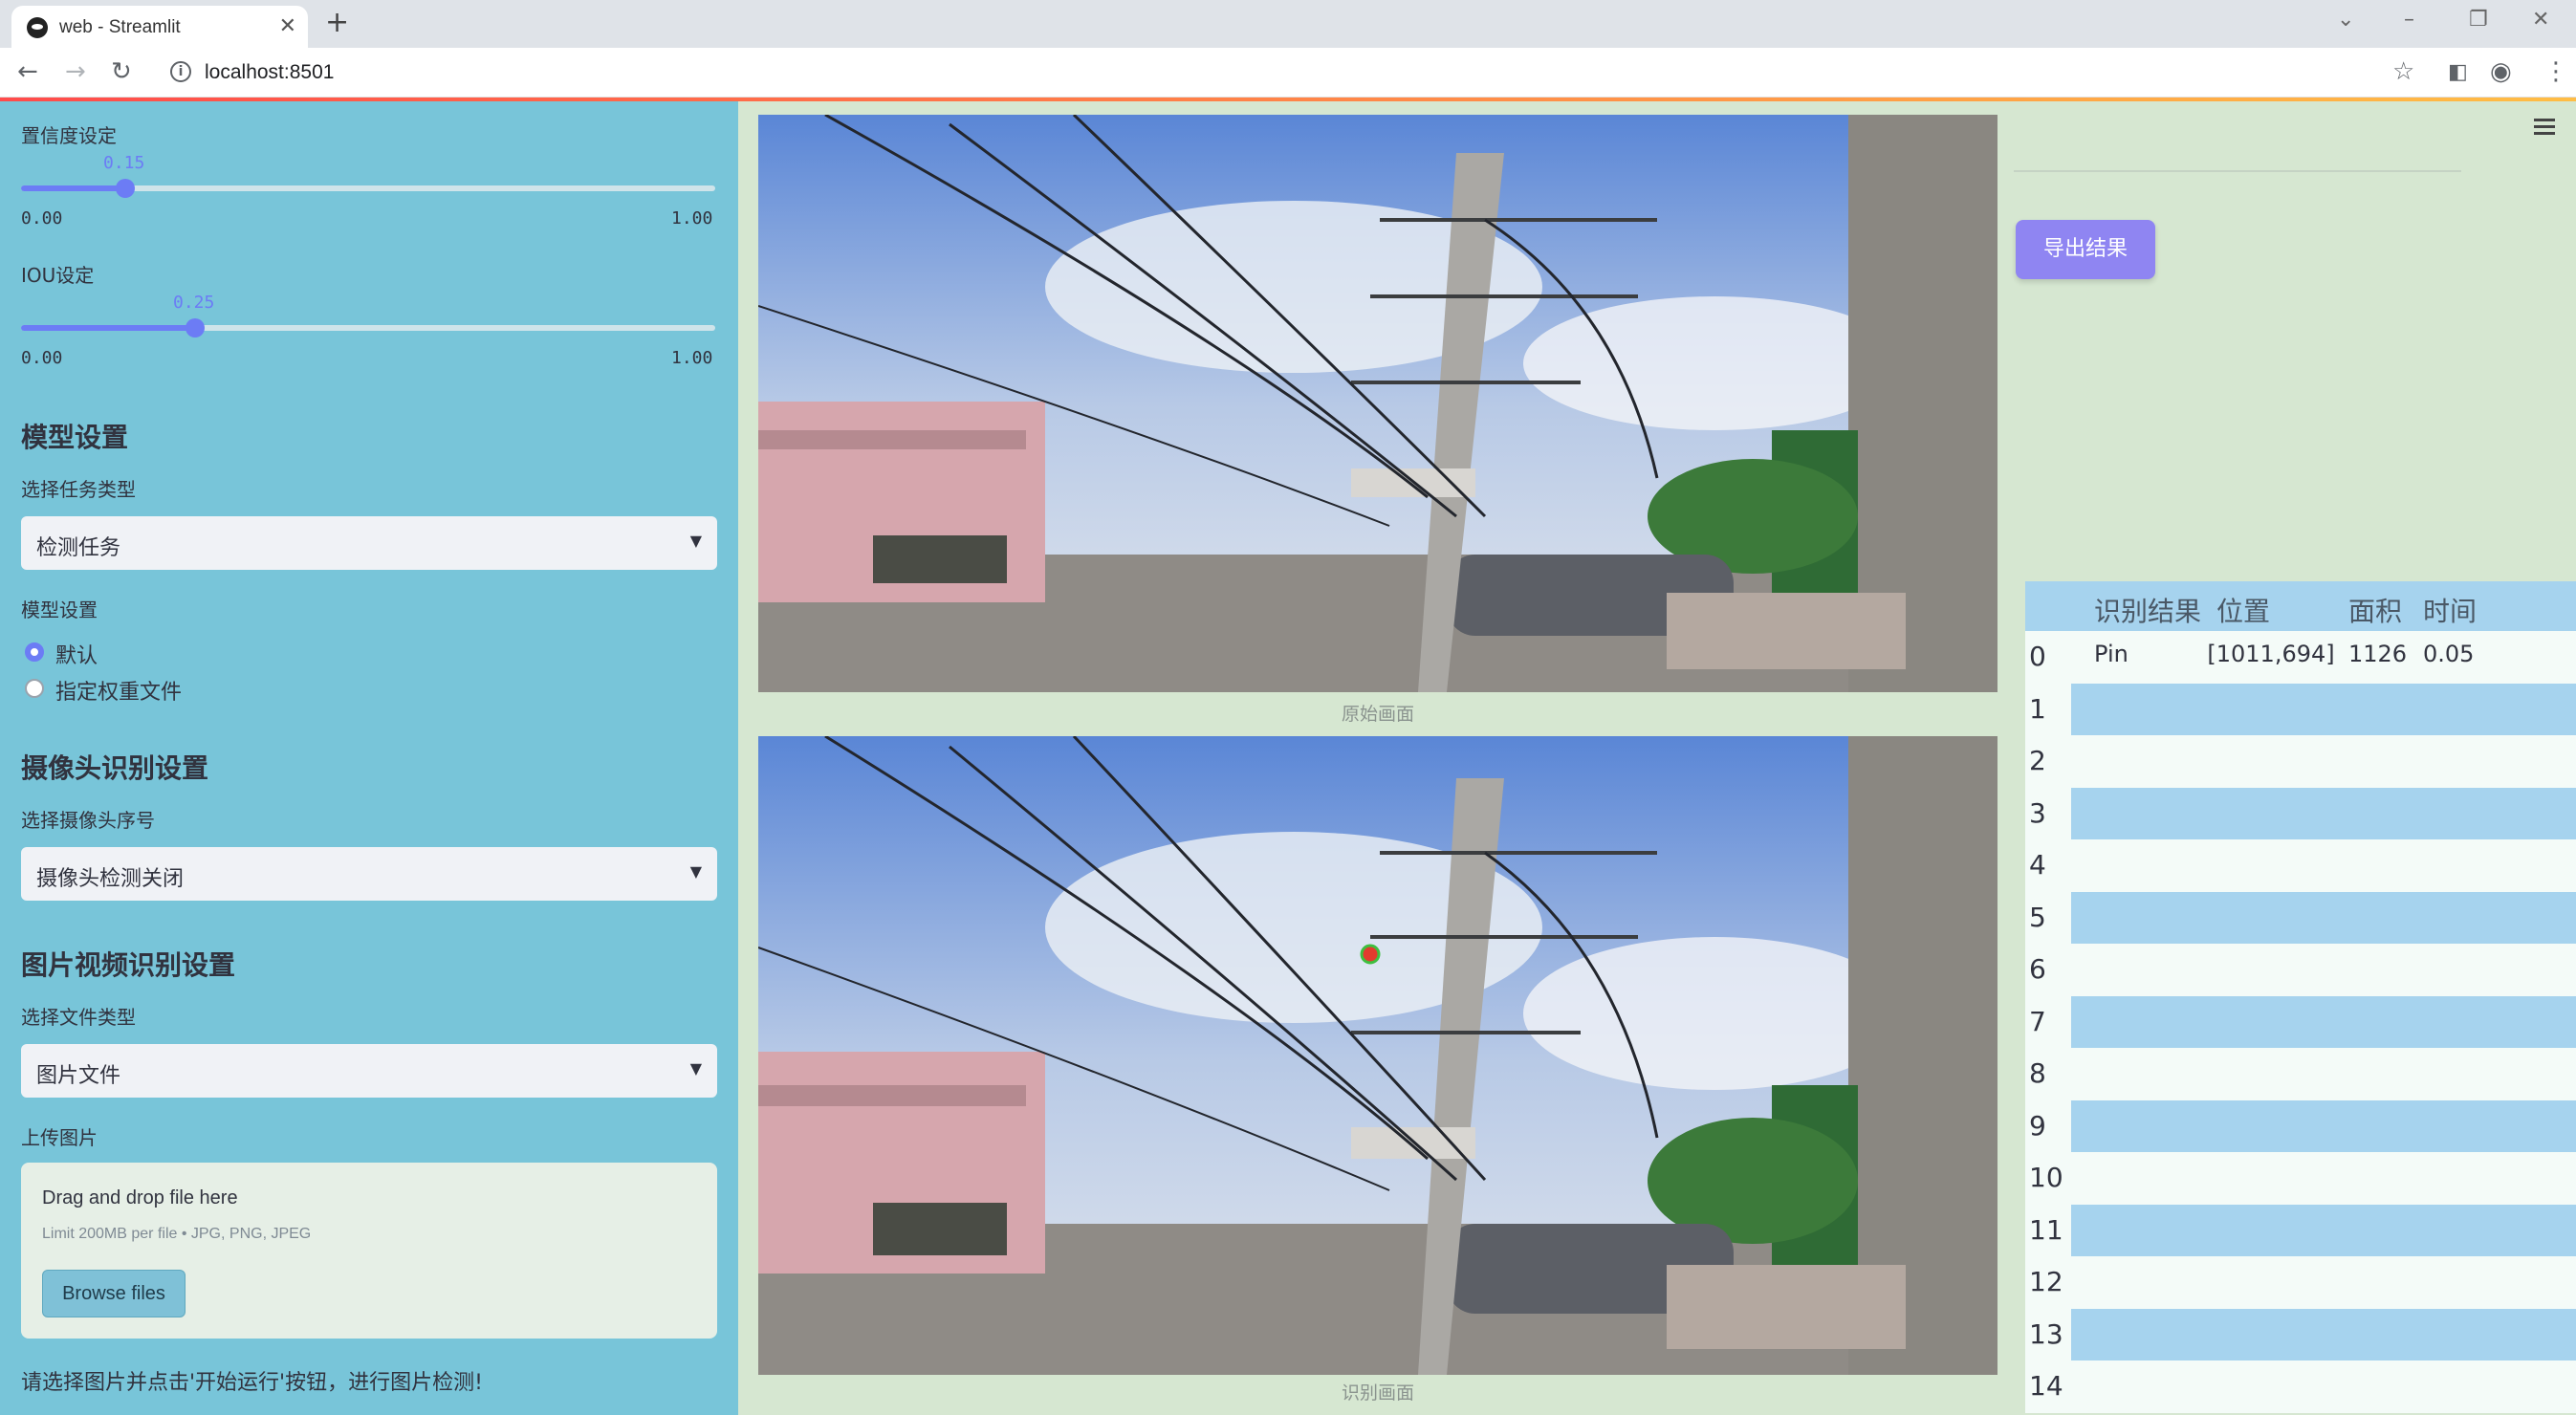  What do you see at coordinates (159, 27) in the screenshot?
I see `browser-tab: web - Streamlit ✕` at bounding box center [159, 27].